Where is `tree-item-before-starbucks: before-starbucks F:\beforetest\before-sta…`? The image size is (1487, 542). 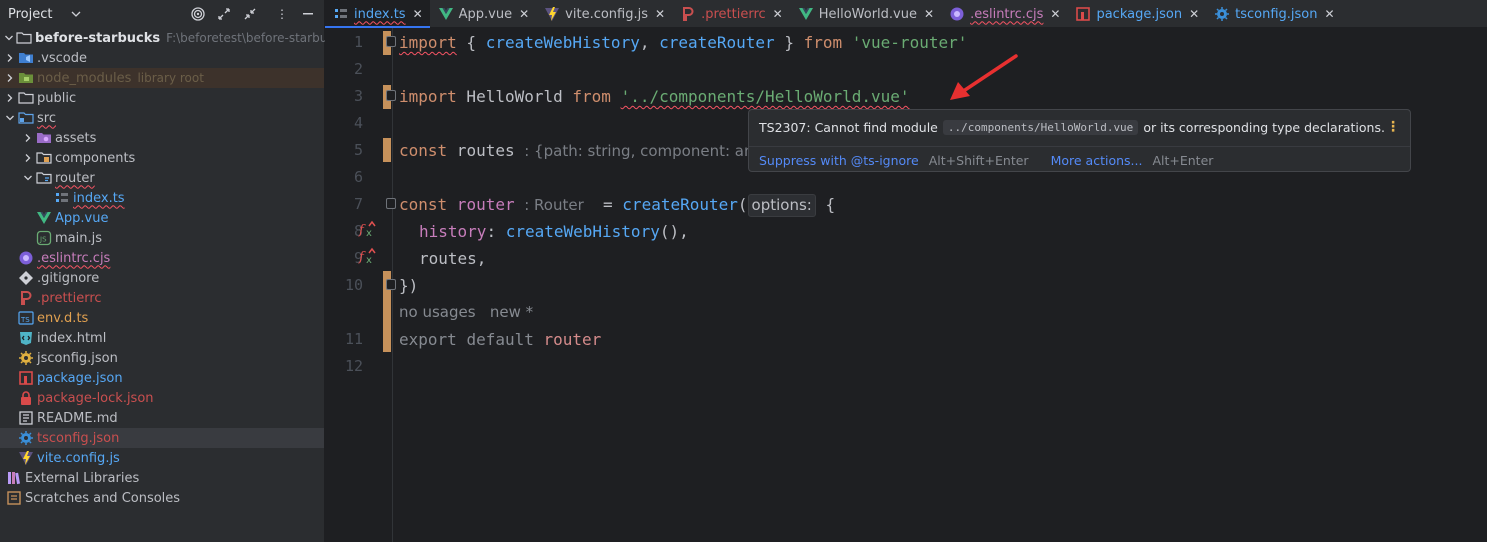 tree-item-before-starbucks: before-starbucks F:\beforetest\before-sta… is located at coordinates (173, 38).